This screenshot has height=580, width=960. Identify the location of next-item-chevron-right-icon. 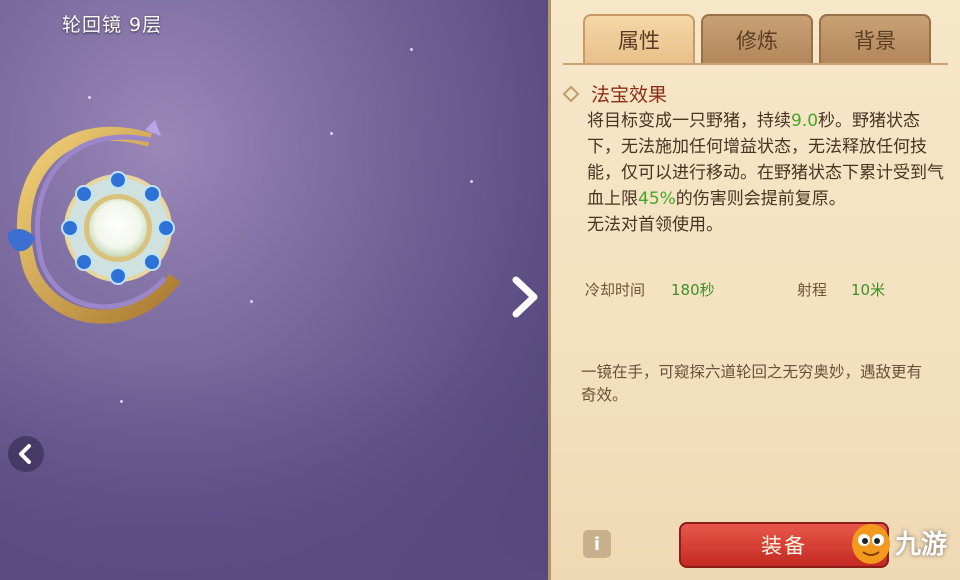
(524, 297).